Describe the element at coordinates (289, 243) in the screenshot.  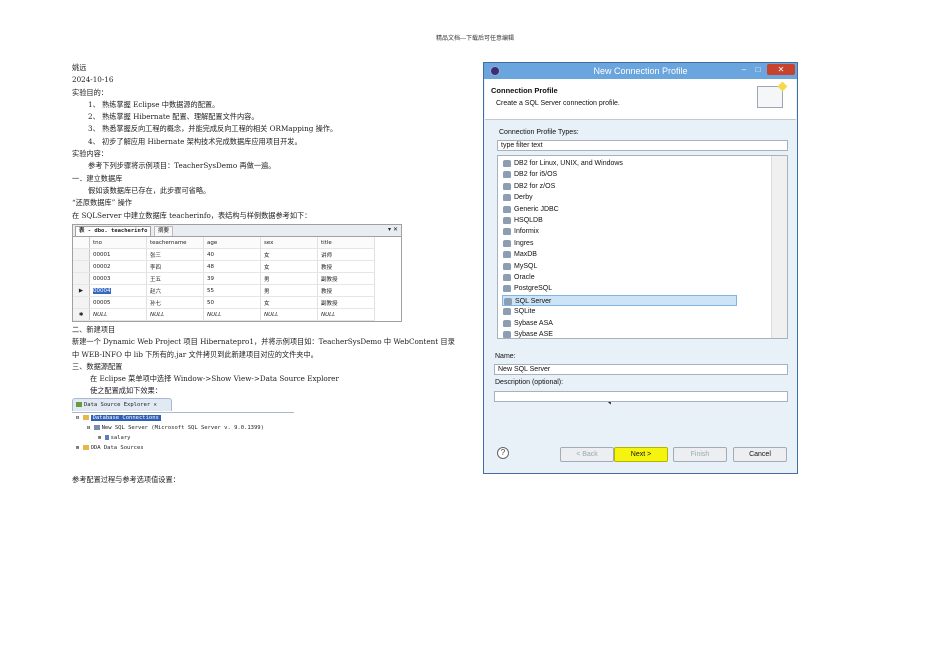
I see `column-header: sex` at that location.